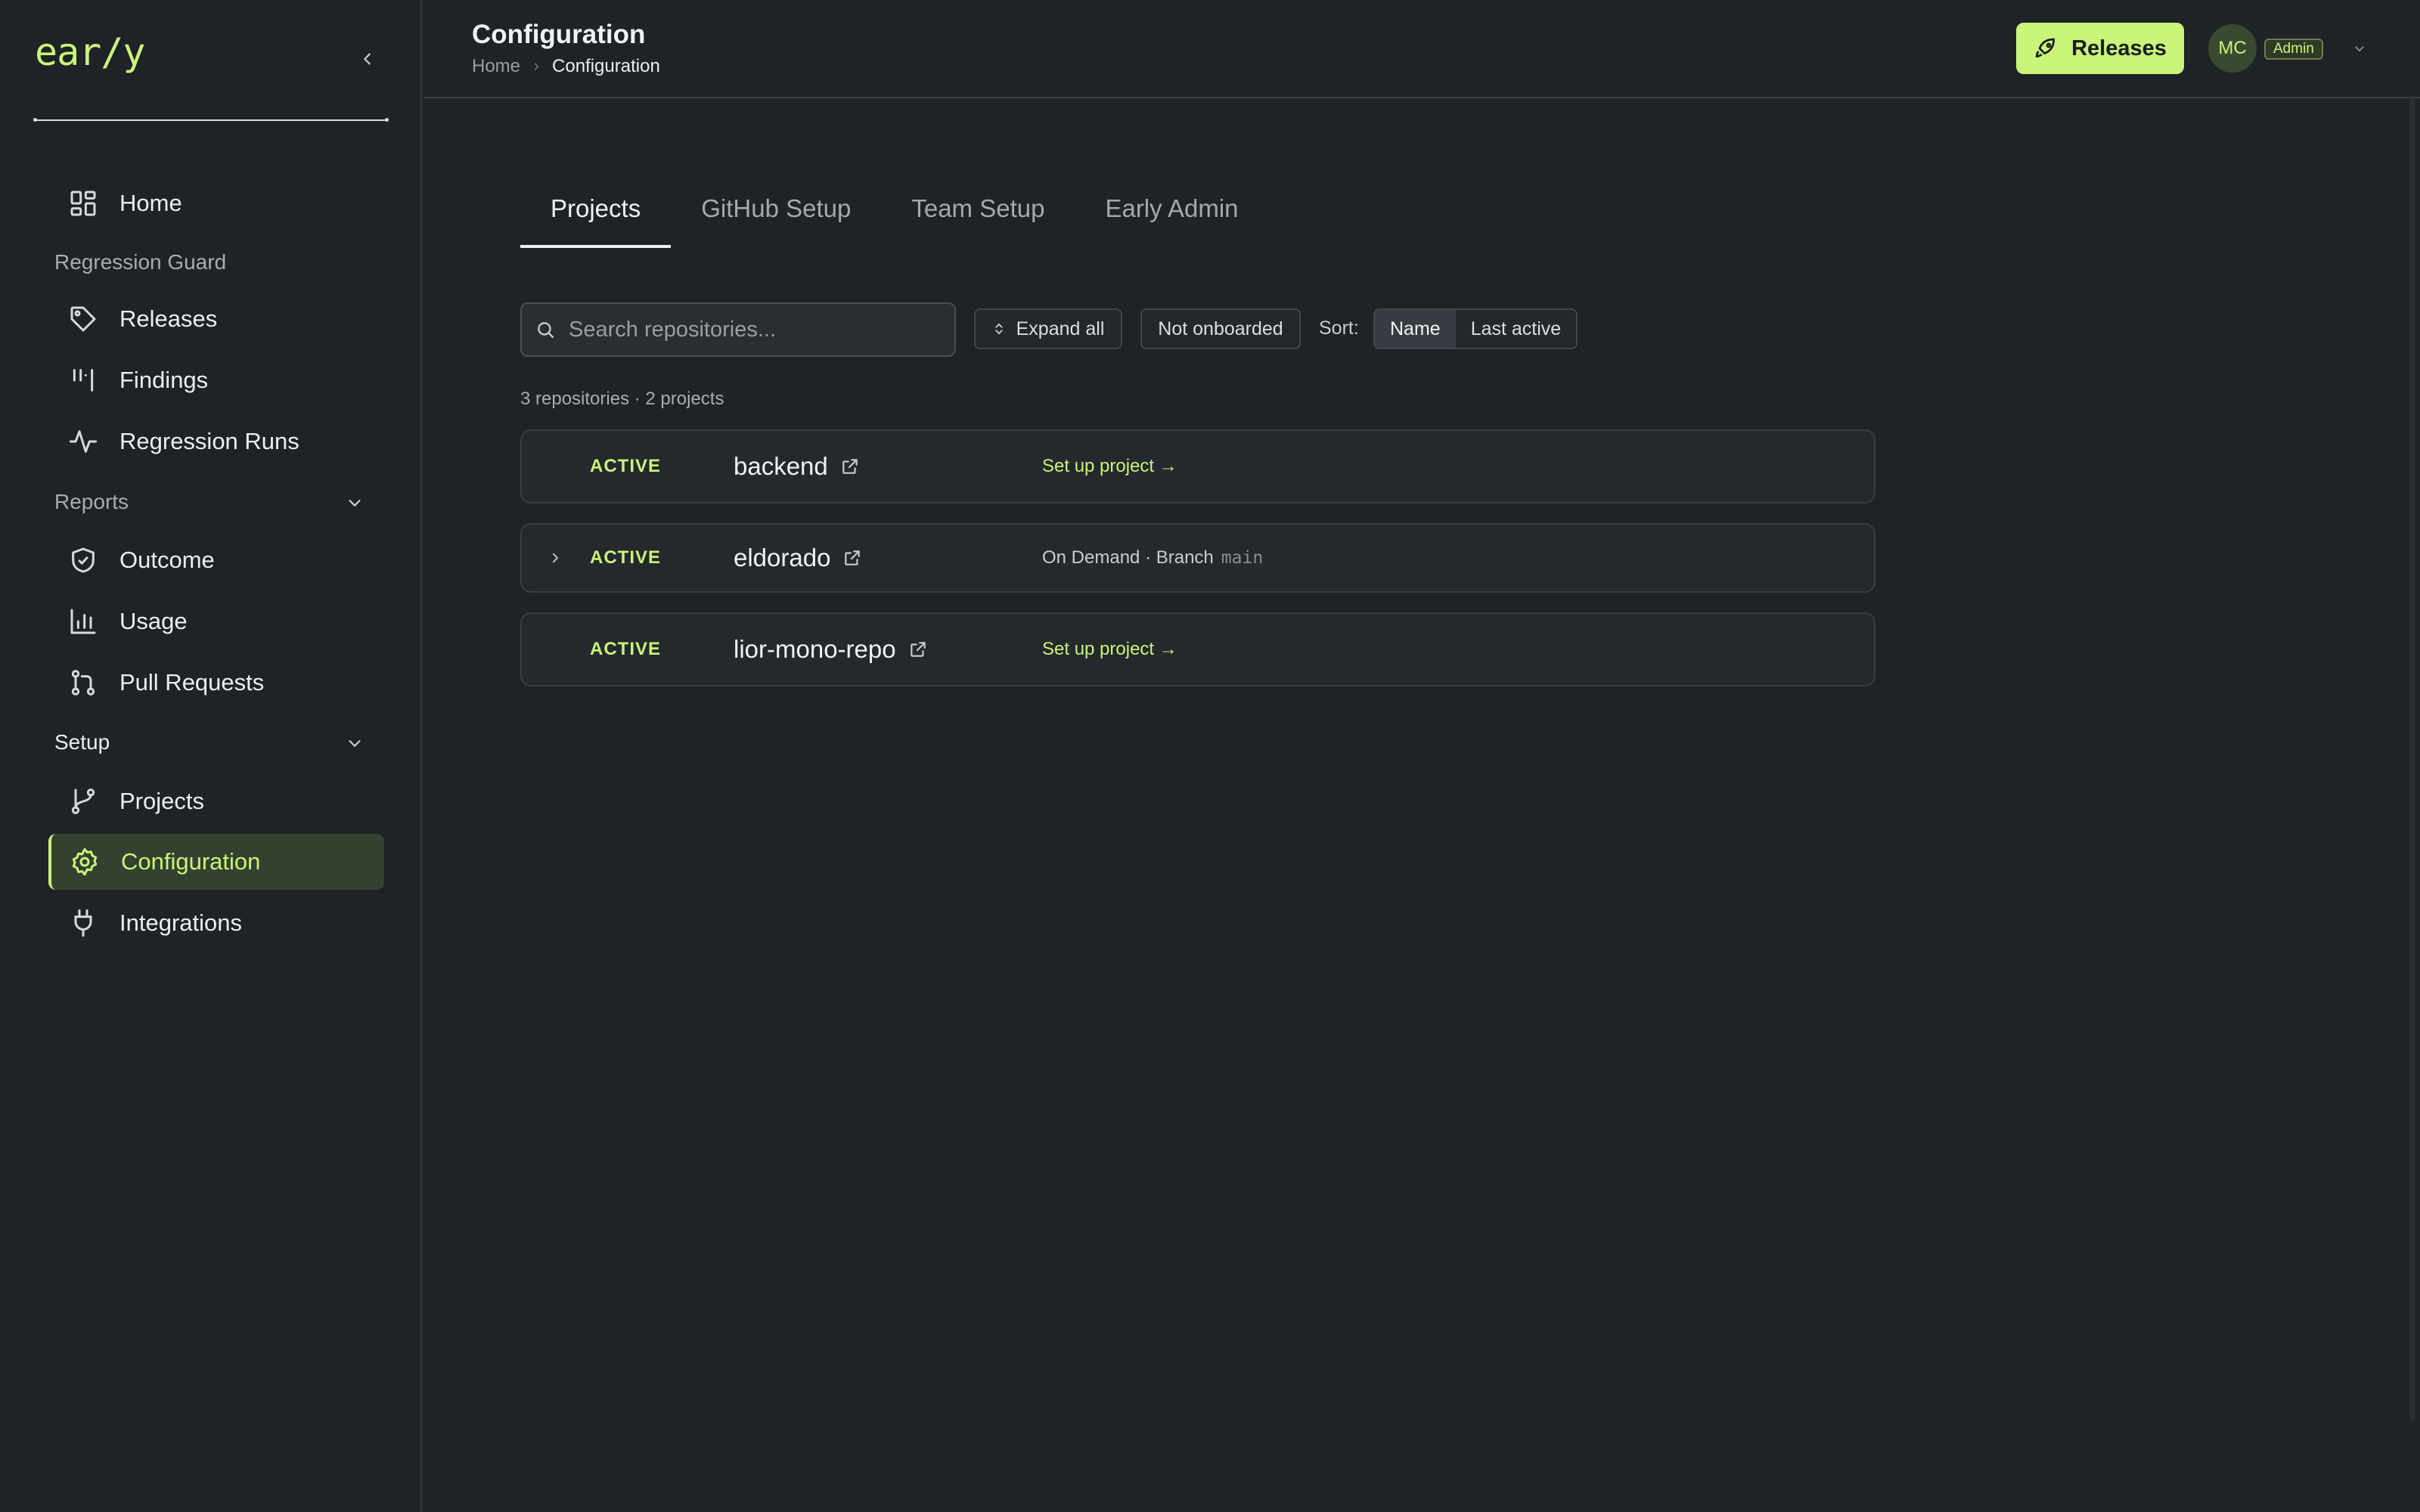 The width and height of the screenshot is (2420, 1512). Describe the element at coordinates (84, 923) in the screenshot. I see `plug-icon` at that location.